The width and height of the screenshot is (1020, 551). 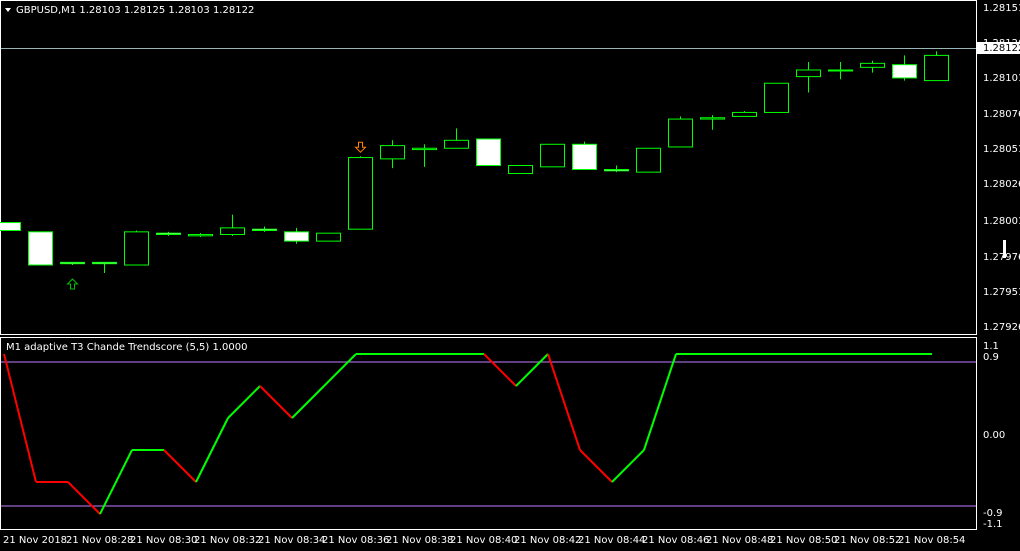 I want to click on indicator-tick: -0.9, so click(x=993, y=513).